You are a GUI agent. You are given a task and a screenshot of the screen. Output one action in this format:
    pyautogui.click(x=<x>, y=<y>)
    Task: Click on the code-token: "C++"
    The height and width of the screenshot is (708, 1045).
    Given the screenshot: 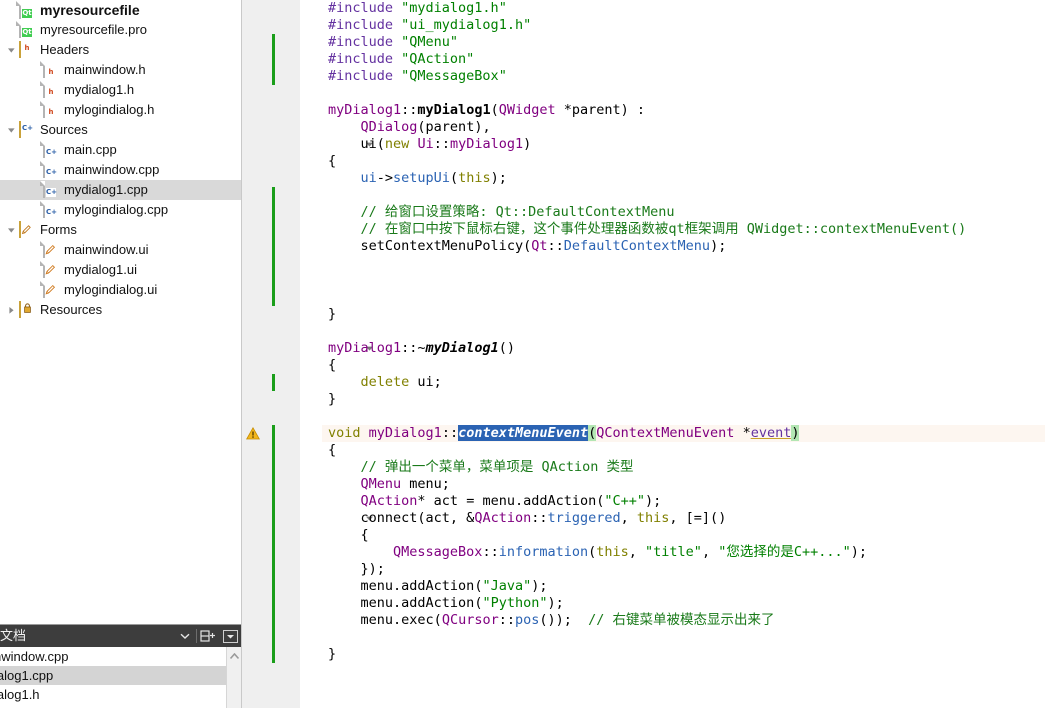 What is the action you would take?
    pyautogui.click(x=625, y=501)
    